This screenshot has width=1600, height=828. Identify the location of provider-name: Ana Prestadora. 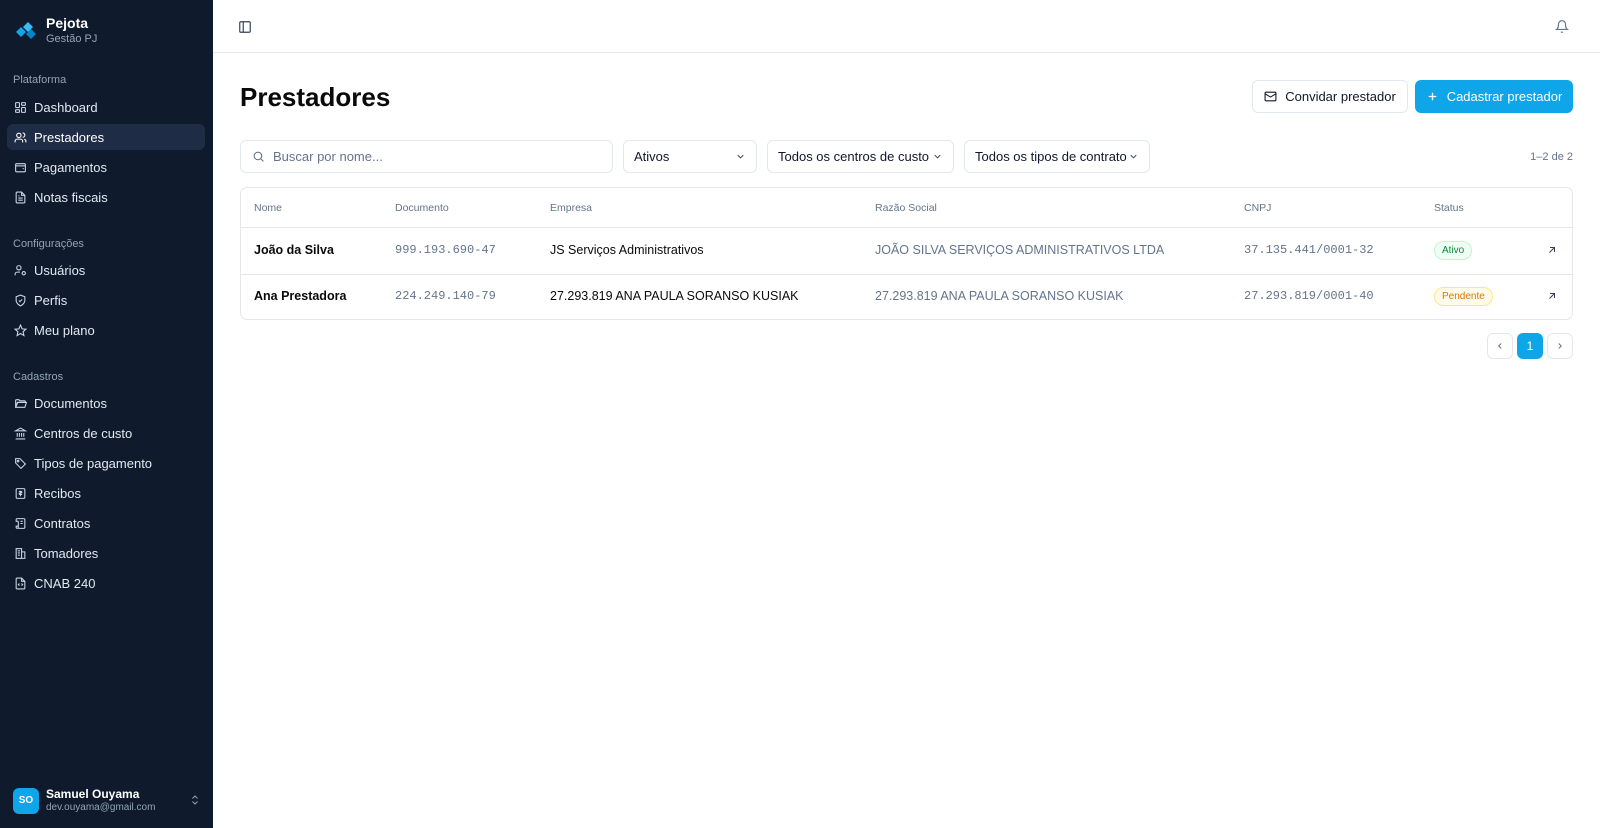
(300, 296).